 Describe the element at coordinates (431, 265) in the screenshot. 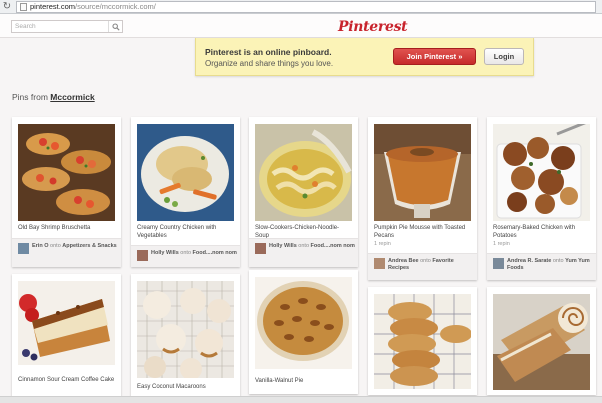

I see `pinner-info: Andrea Bee onto Favorite Recipes` at that location.